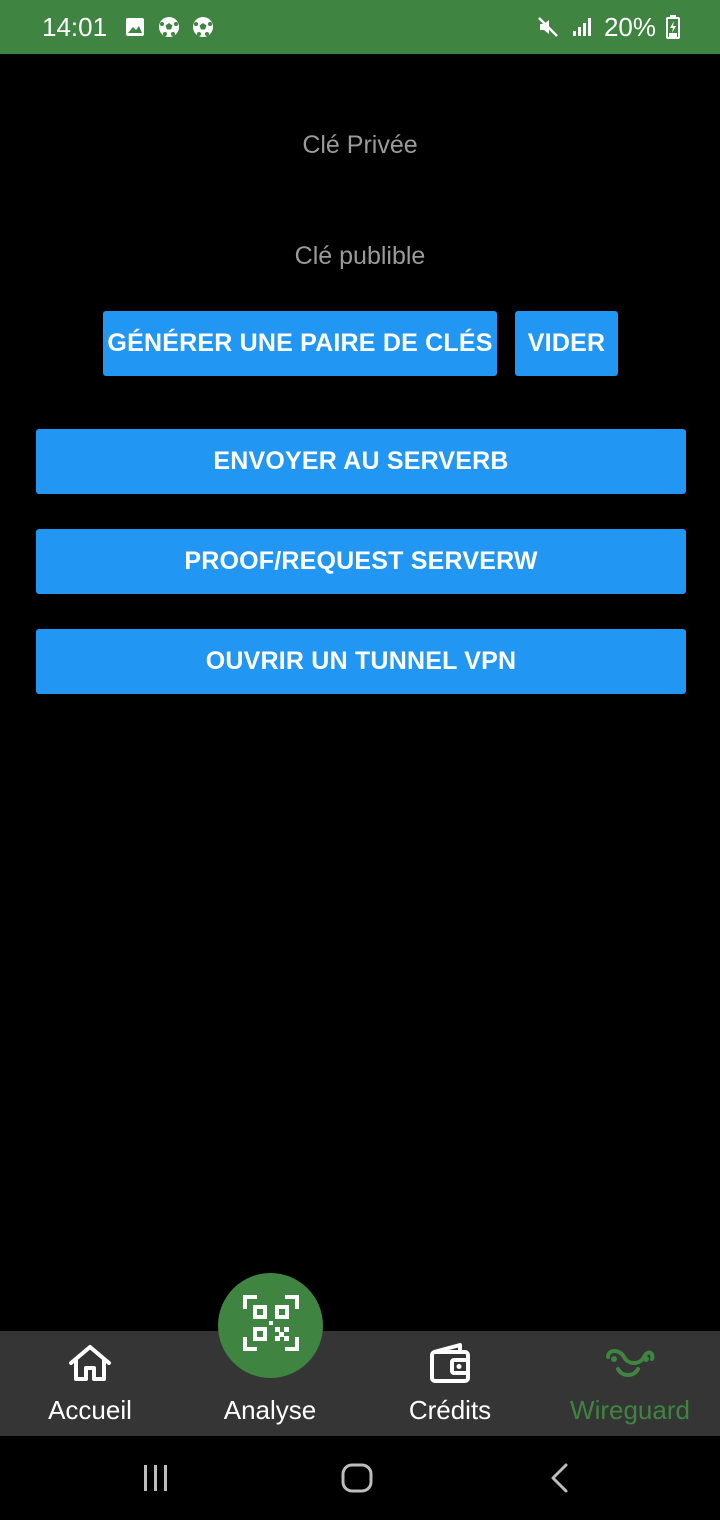  I want to click on scan-fab-button, so click(270, 1325).